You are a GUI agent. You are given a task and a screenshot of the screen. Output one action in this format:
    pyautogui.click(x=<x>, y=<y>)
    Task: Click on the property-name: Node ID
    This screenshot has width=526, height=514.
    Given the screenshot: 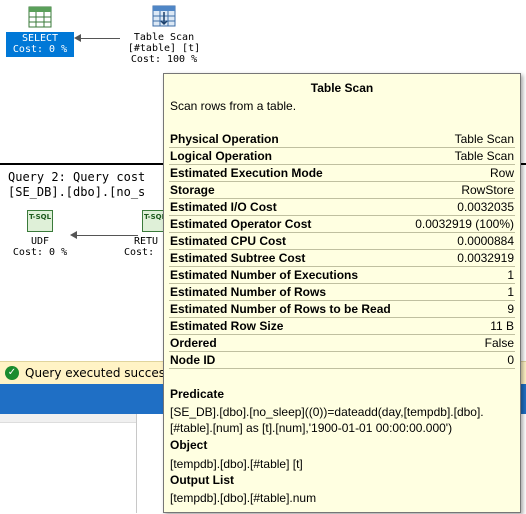 What is the action you would take?
    pyautogui.click(x=288, y=360)
    